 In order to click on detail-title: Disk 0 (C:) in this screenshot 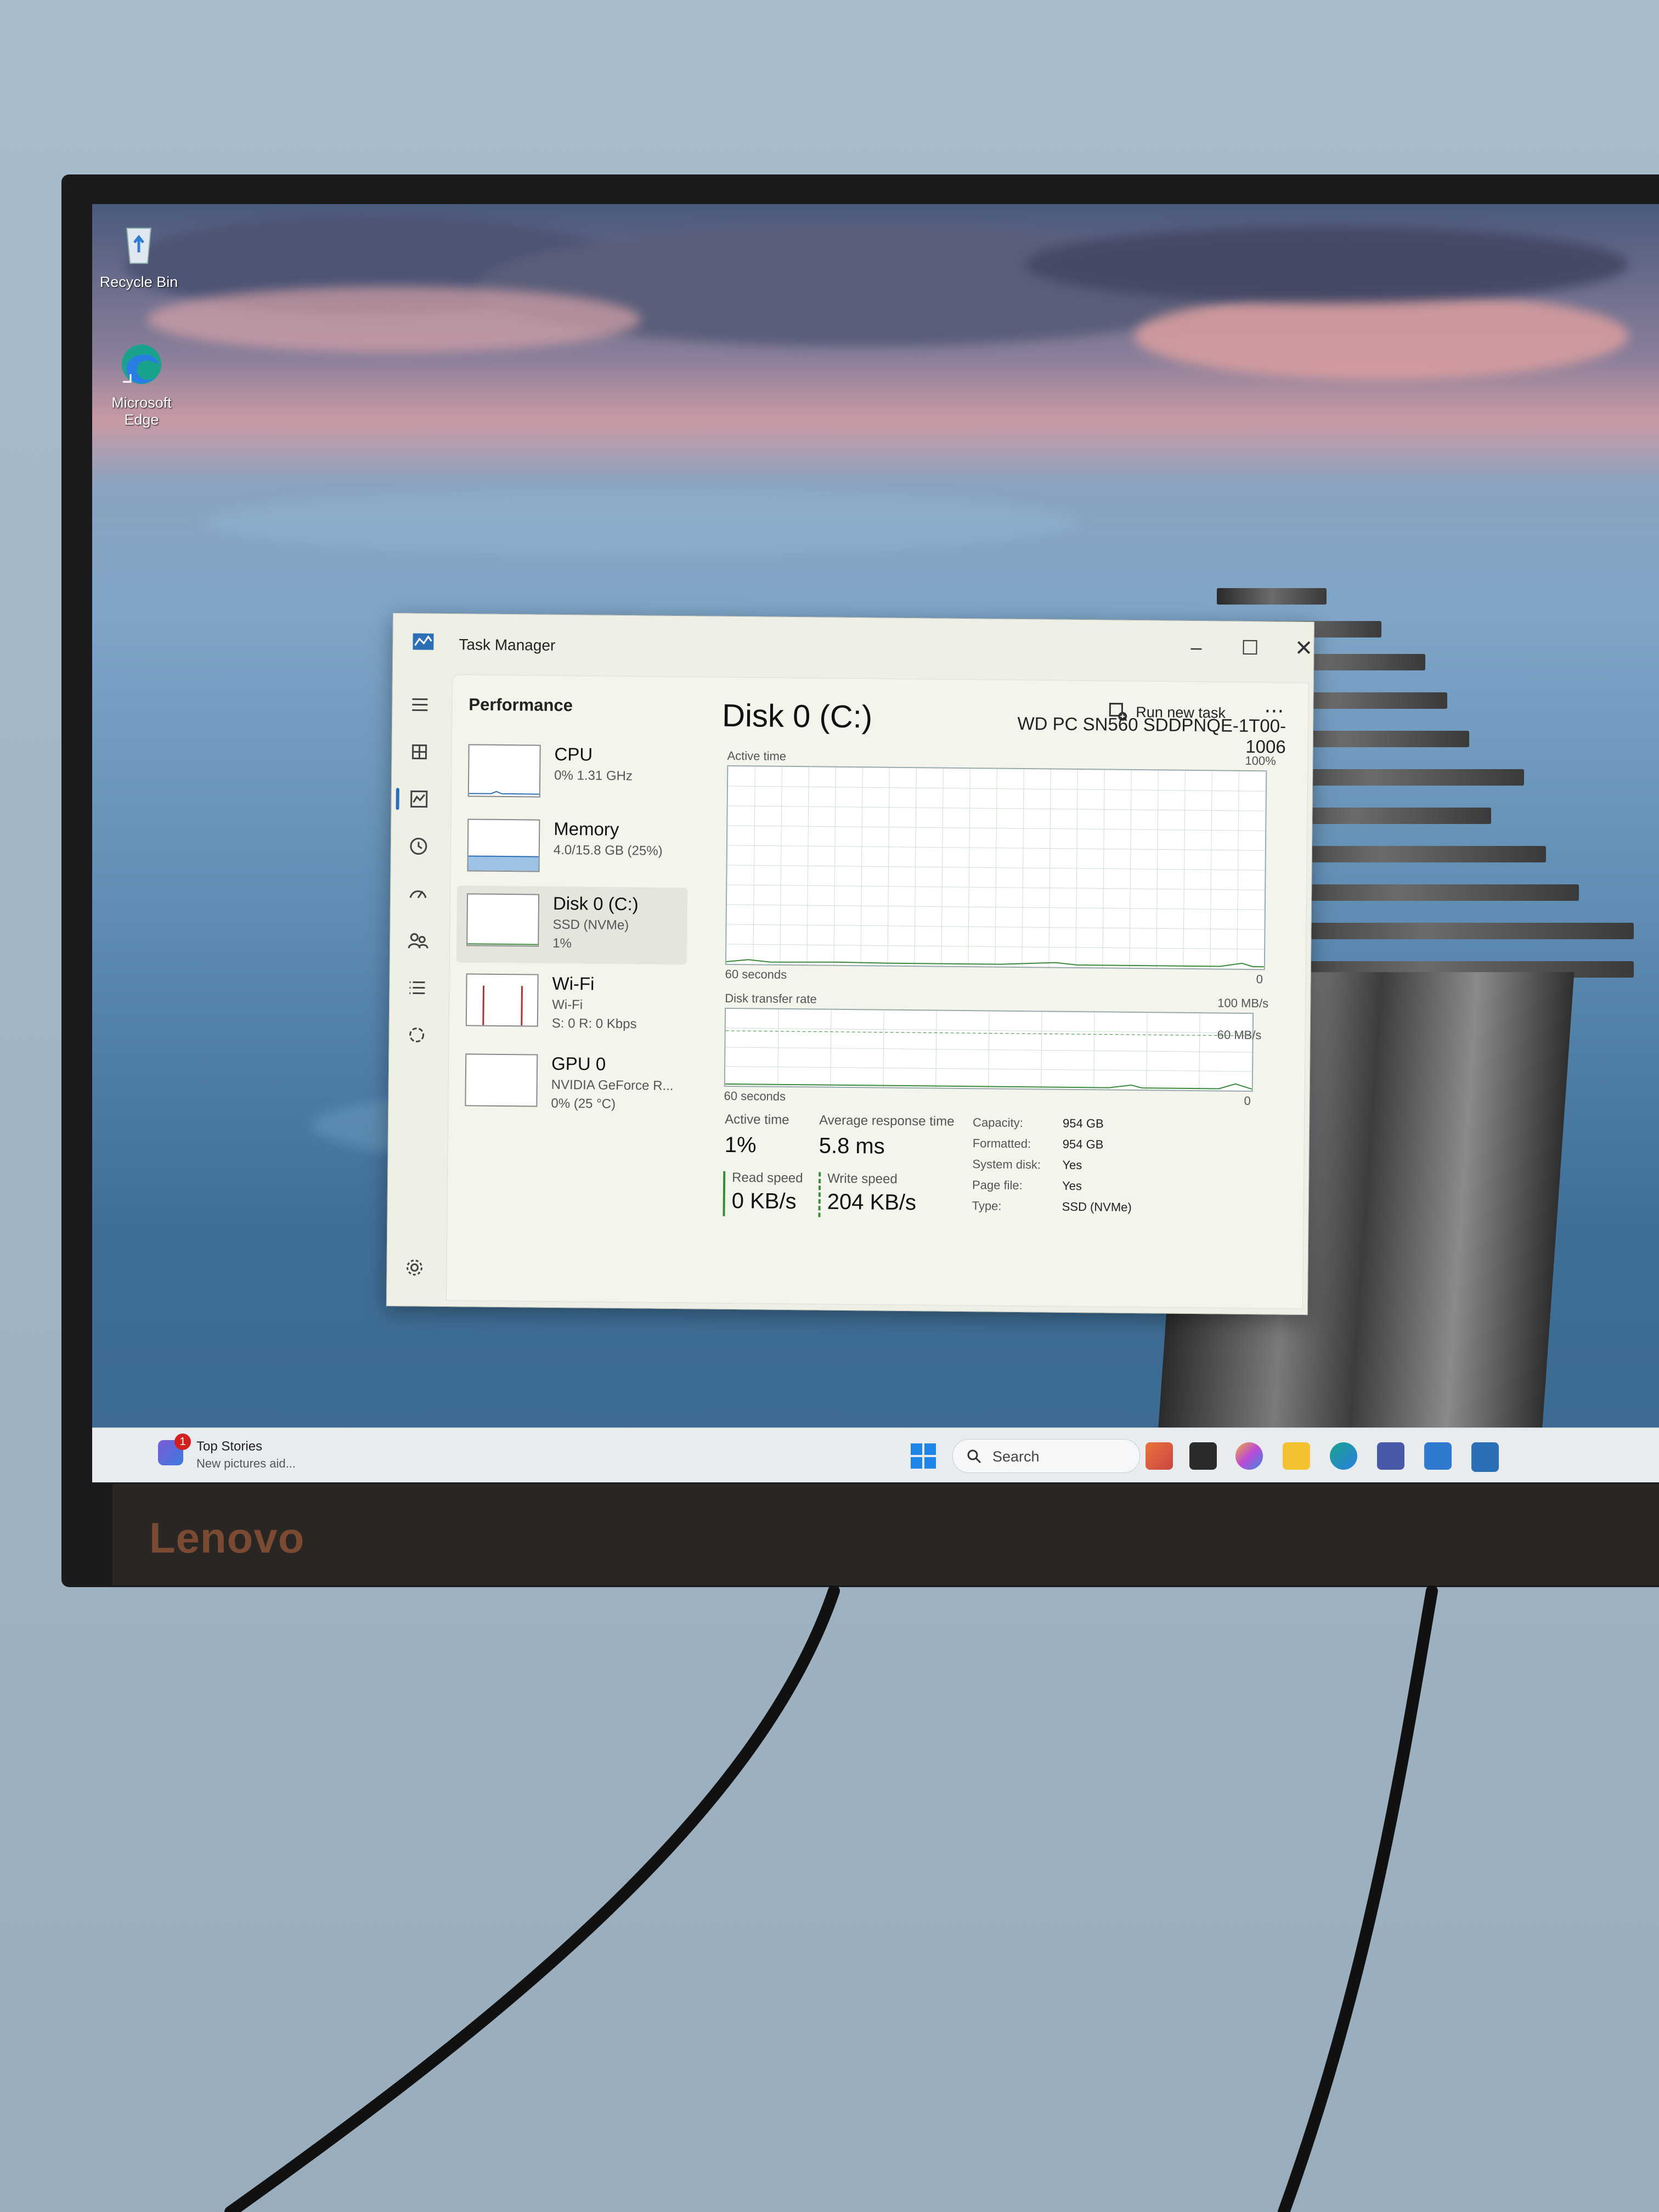, I will do `click(797, 716)`.